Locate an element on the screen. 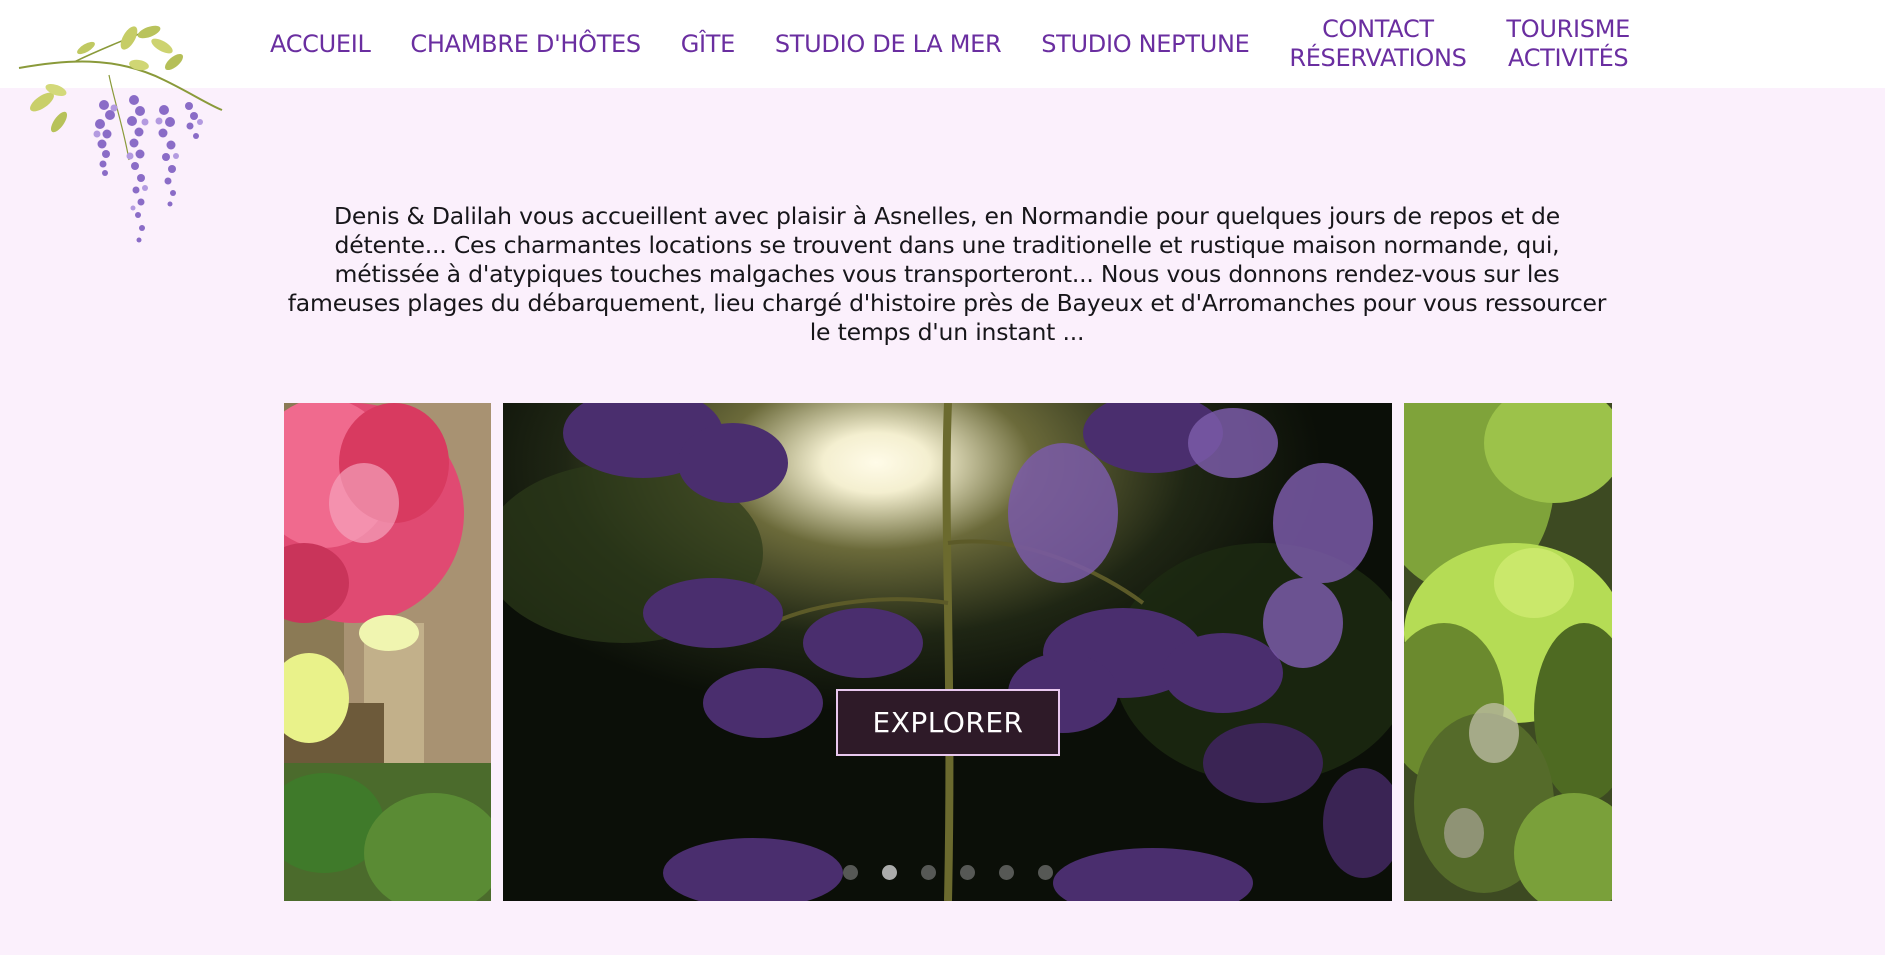  nav-studio-neptune: STUDIO NEPTUNE is located at coordinates (1145, 44).